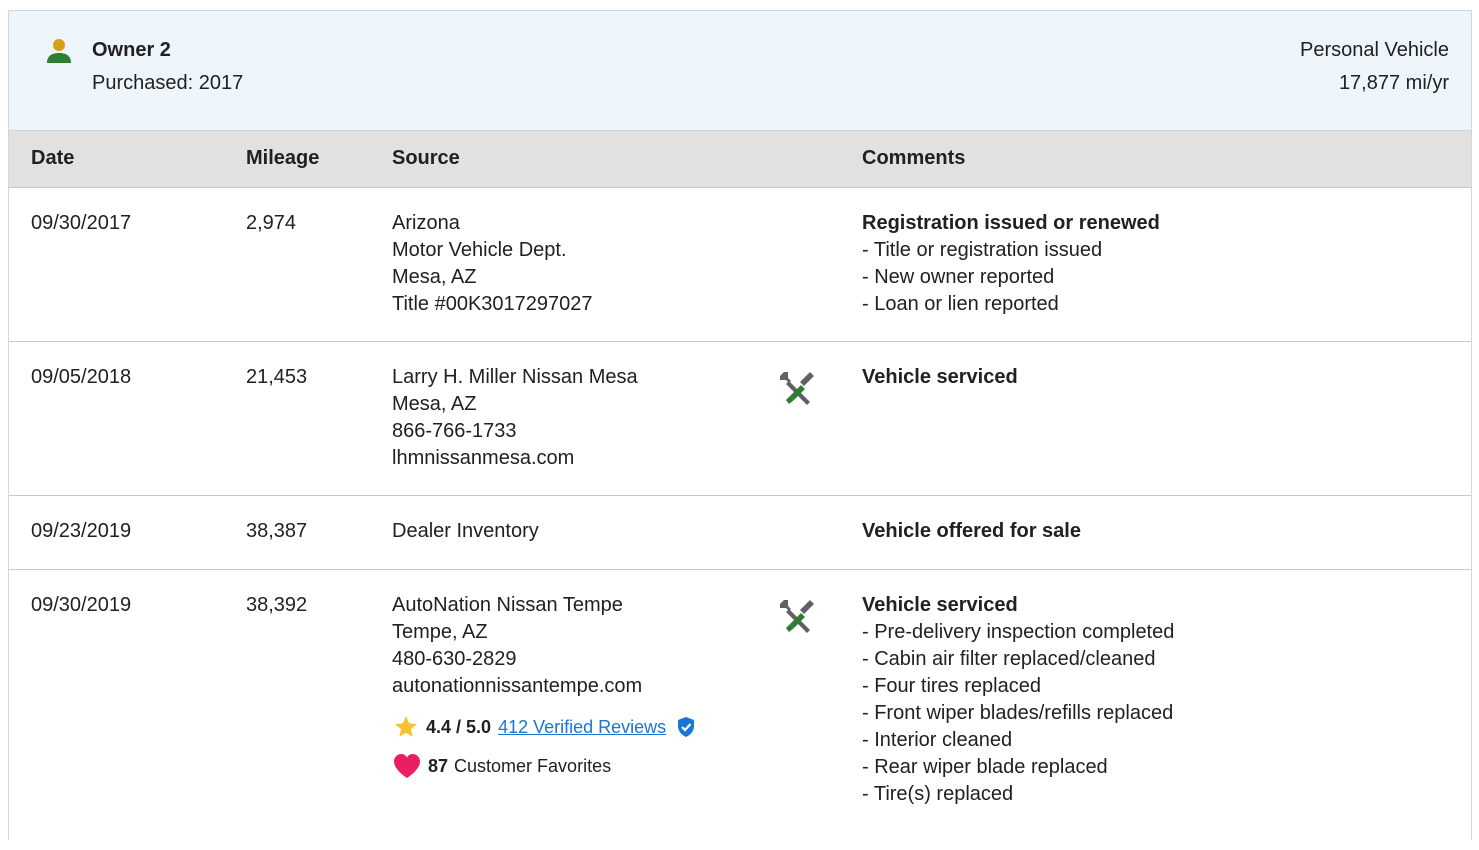 This screenshot has width=1479, height=850. What do you see at coordinates (426, 223) in the screenshot?
I see `source-line: Arizona` at bounding box center [426, 223].